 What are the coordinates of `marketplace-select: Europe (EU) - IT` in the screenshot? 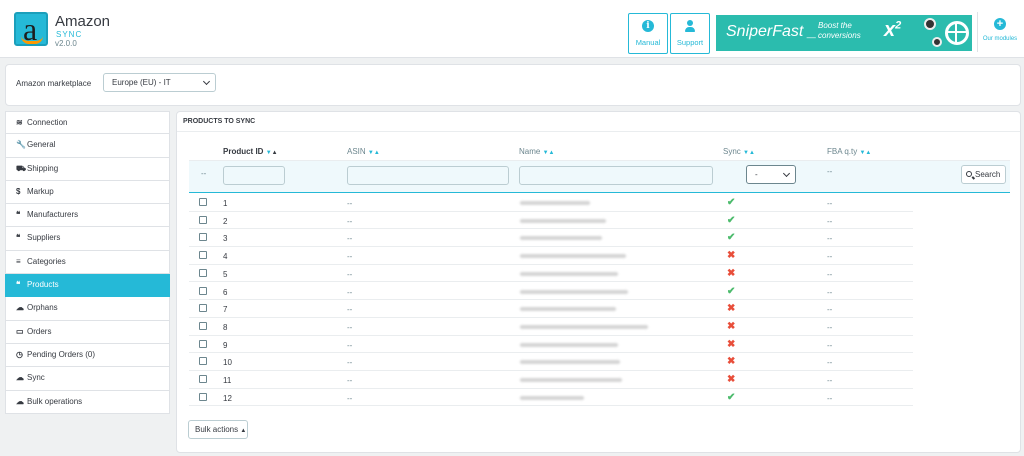 It's located at (159, 82).